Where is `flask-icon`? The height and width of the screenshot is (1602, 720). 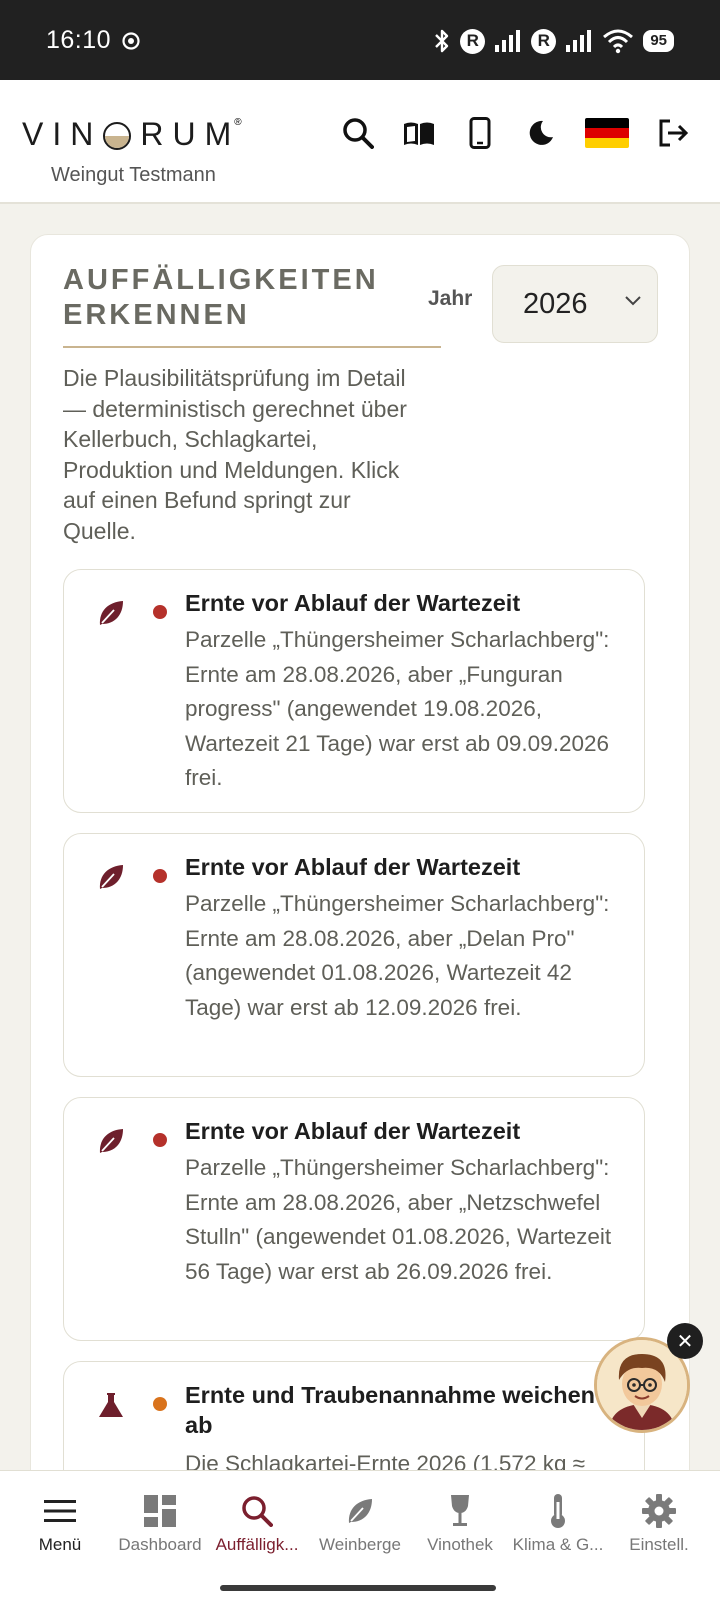
flask-icon is located at coordinates (111, 1405).